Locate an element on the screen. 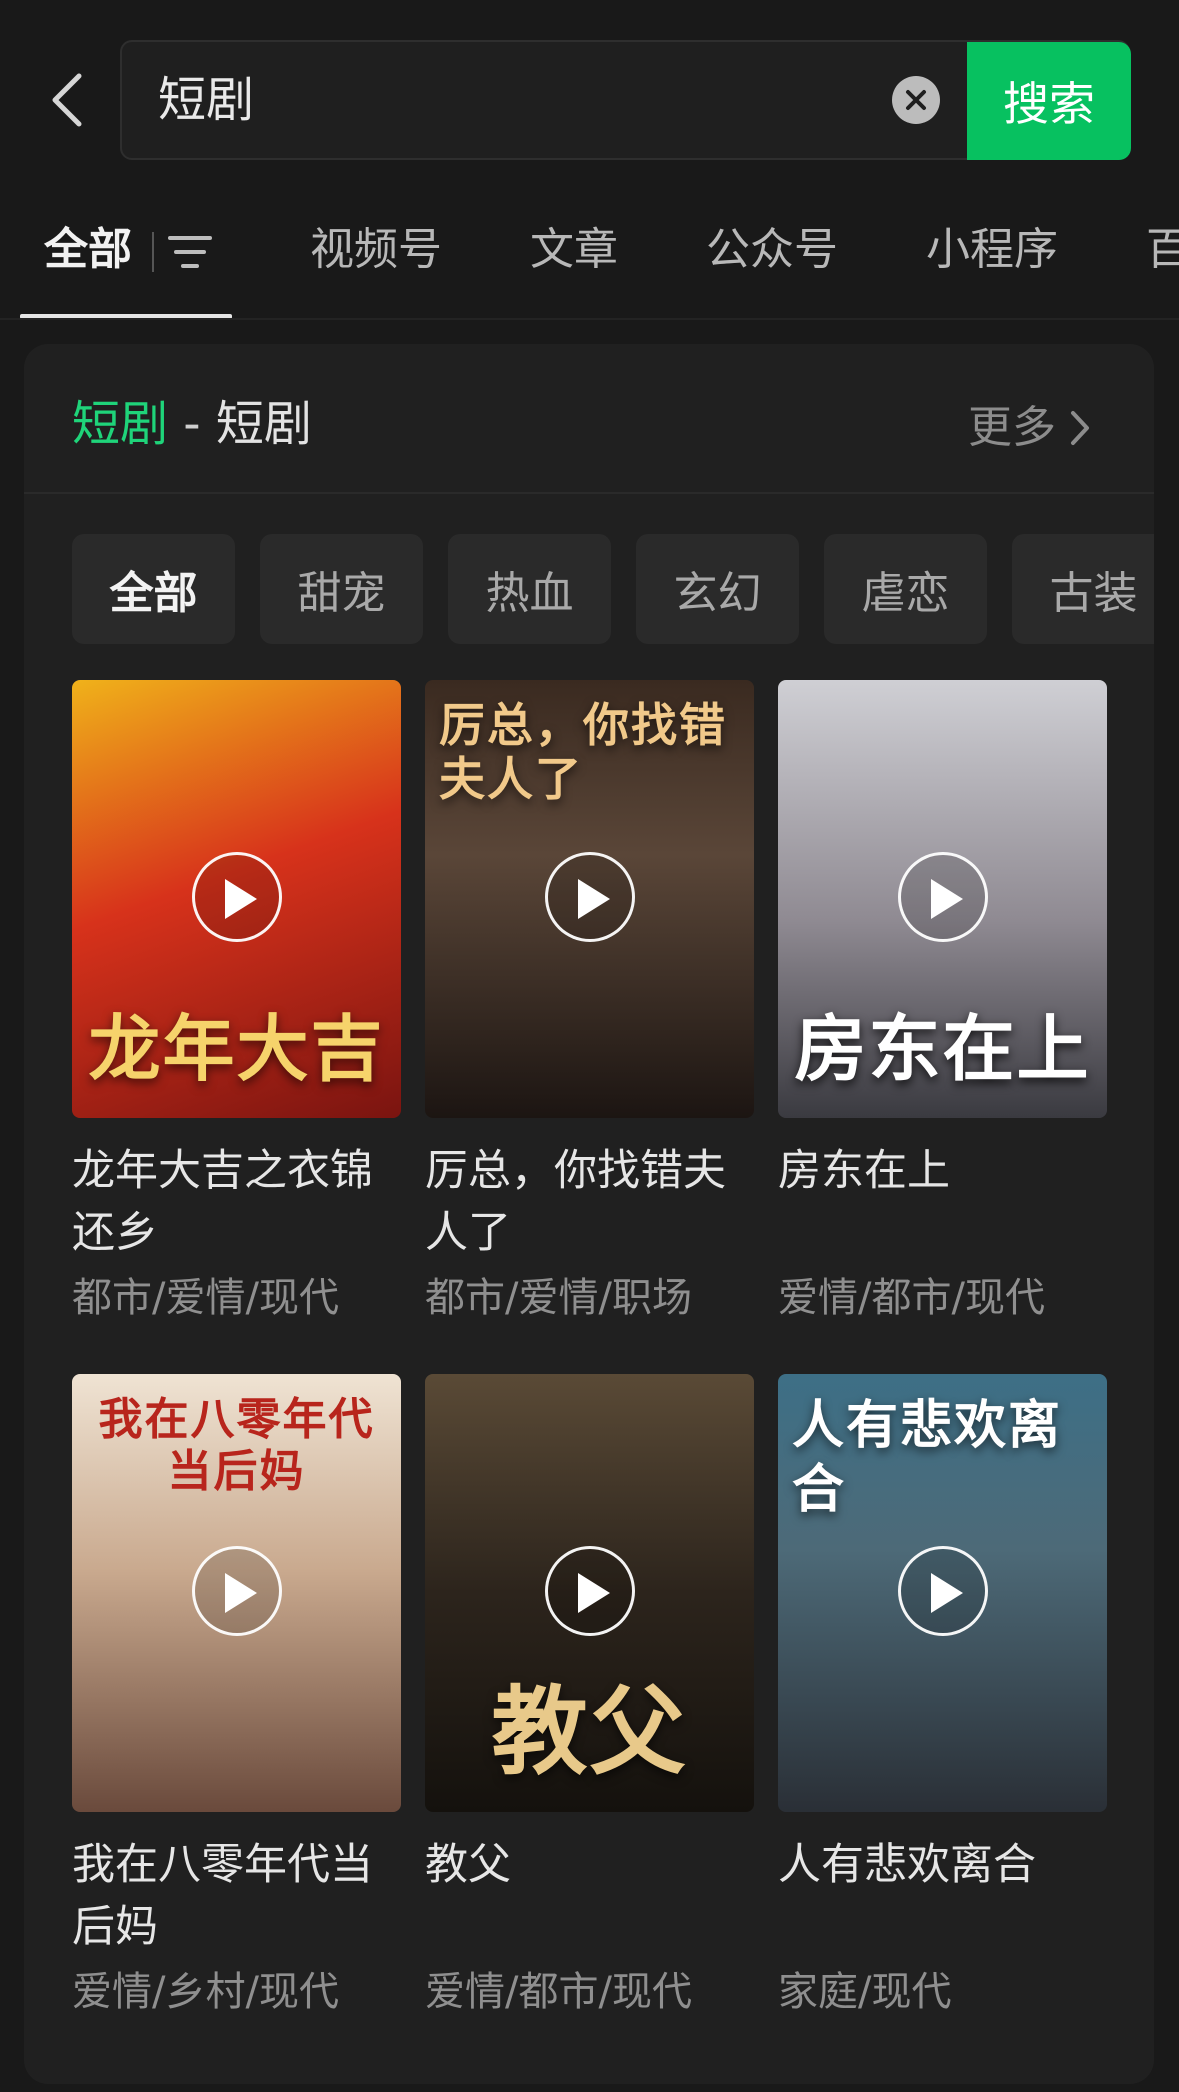  tab-divider is located at coordinates (153, 252).